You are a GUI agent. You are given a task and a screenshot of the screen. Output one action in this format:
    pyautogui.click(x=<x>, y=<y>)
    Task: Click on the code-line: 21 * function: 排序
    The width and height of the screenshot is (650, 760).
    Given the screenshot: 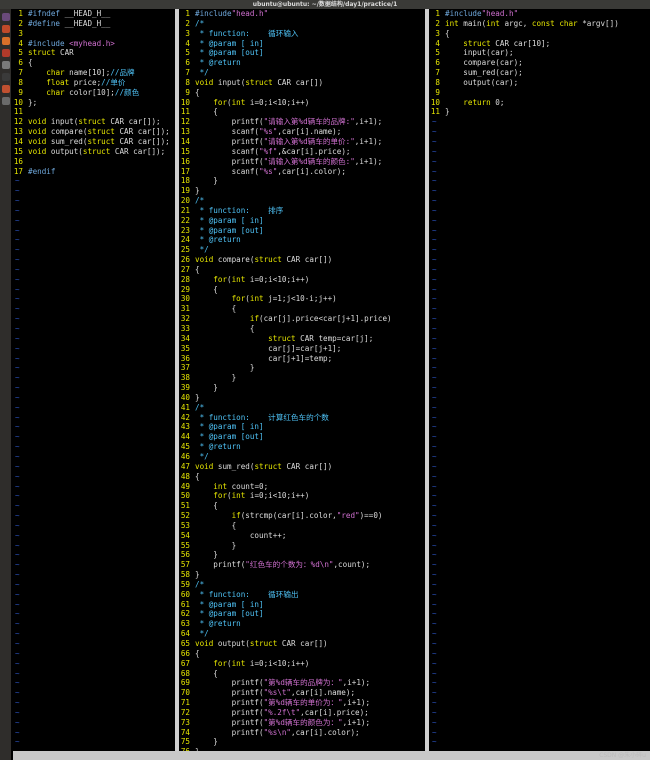 What is the action you would take?
    pyautogui.click(x=302, y=211)
    